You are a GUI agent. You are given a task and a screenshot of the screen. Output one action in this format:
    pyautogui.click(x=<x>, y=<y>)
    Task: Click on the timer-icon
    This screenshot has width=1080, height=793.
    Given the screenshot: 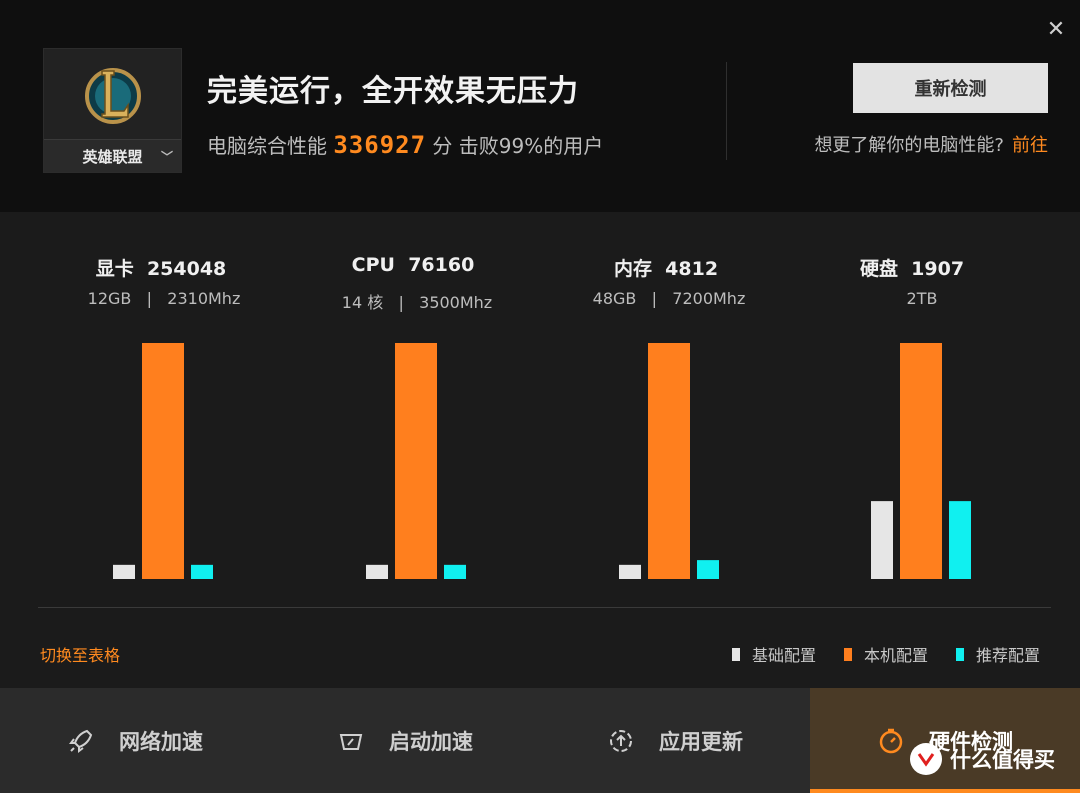 What is the action you would take?
    pyautogui.click(x=891, y=740)
    